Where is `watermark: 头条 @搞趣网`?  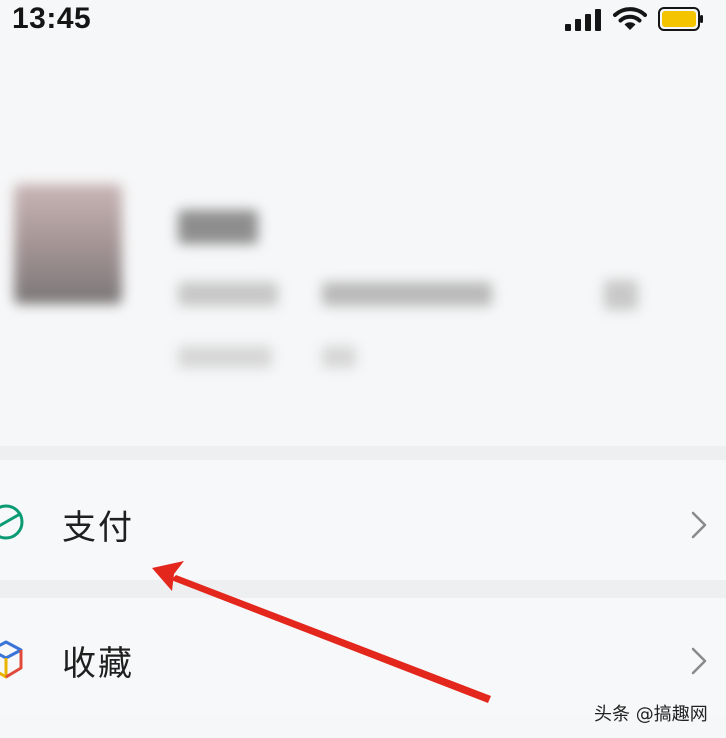 watermark: 头条 @搞趣网 is located at coordinates (651, 714).